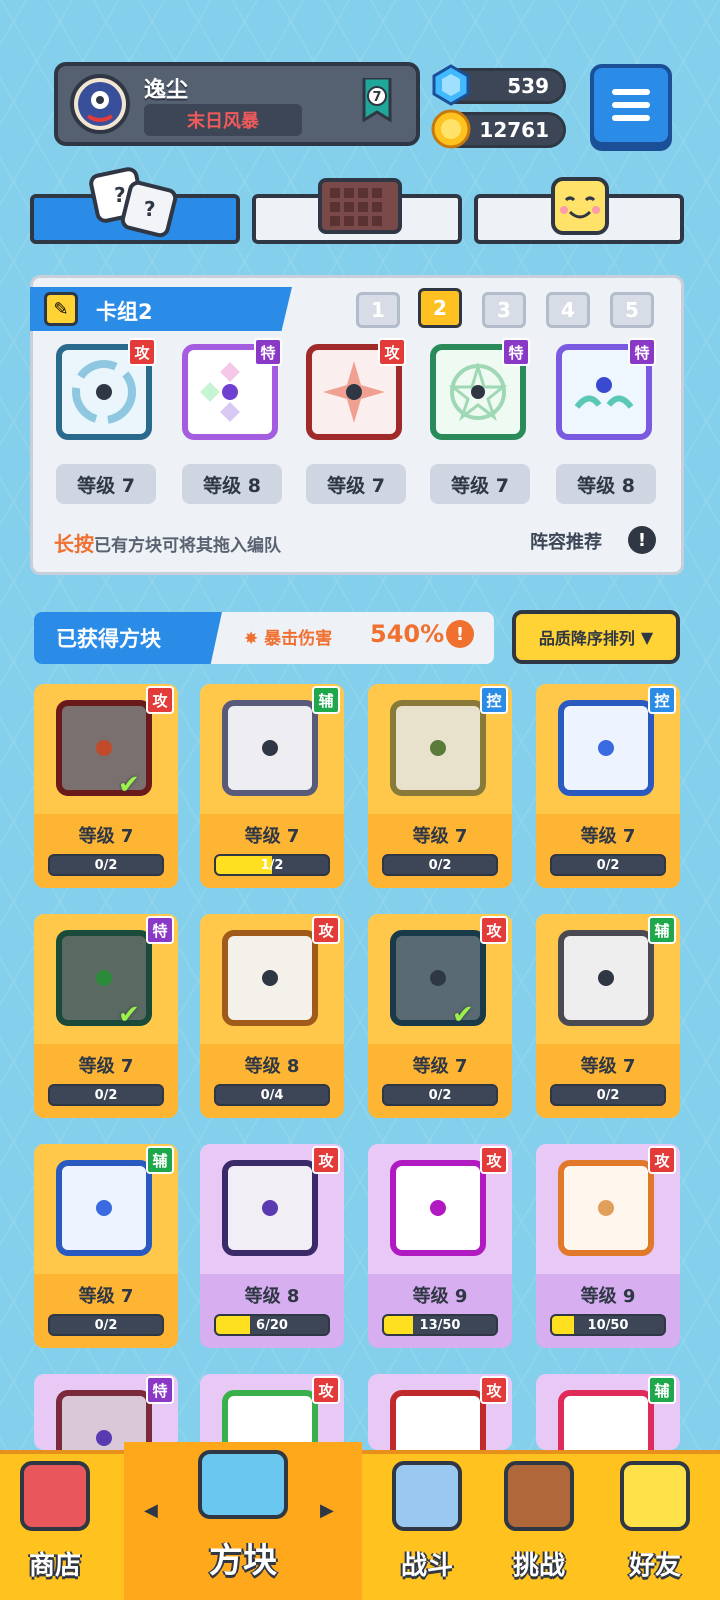 This screenshot has height=1600, width=720. I want to click on sort-button: 品质降序排列 ▼, so click(596, 637).